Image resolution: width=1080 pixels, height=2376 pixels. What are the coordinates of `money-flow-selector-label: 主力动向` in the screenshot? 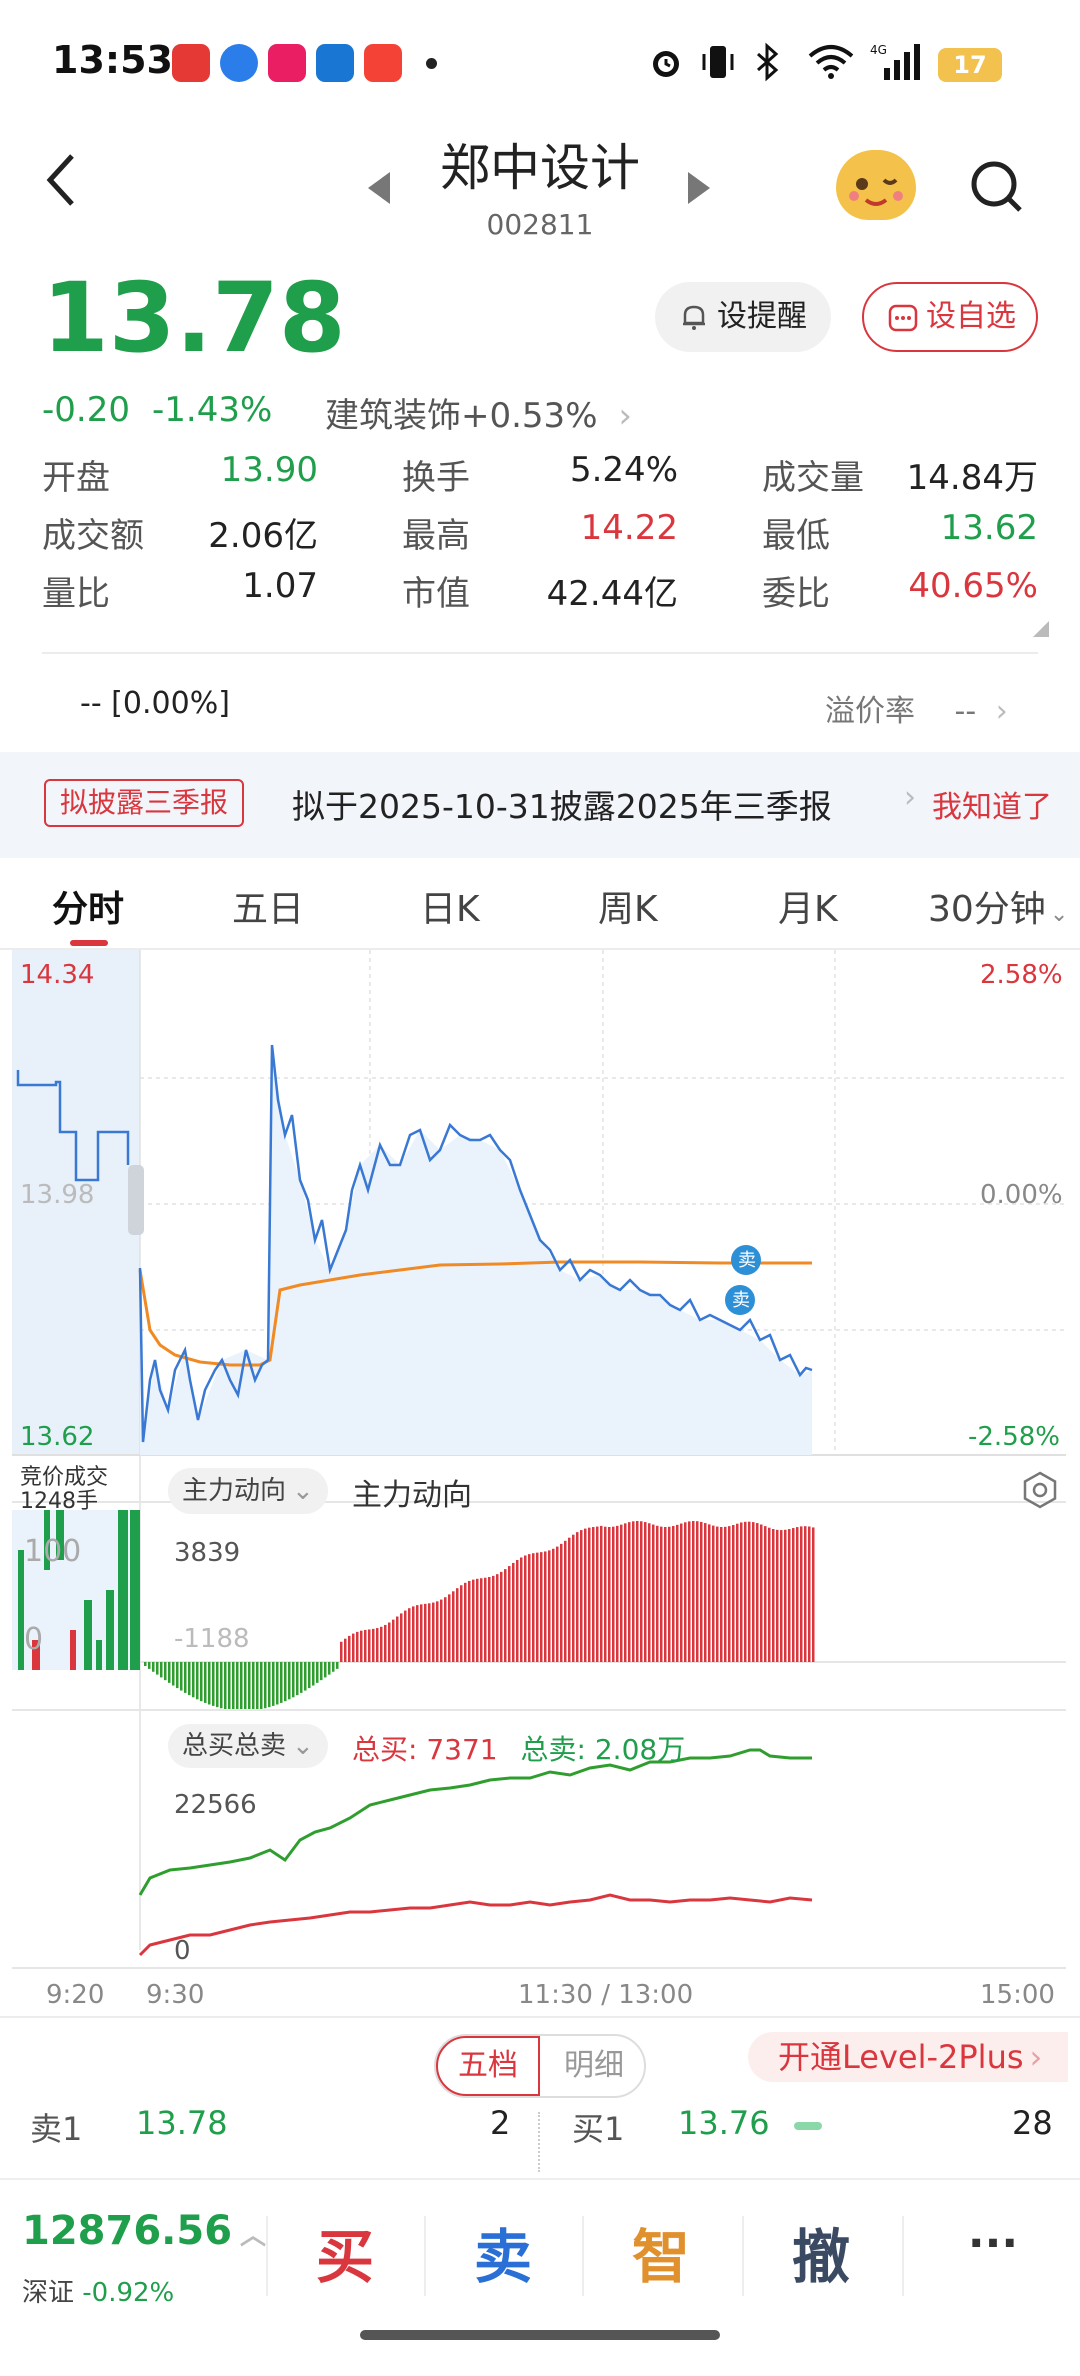 It's located at (234, 1491).